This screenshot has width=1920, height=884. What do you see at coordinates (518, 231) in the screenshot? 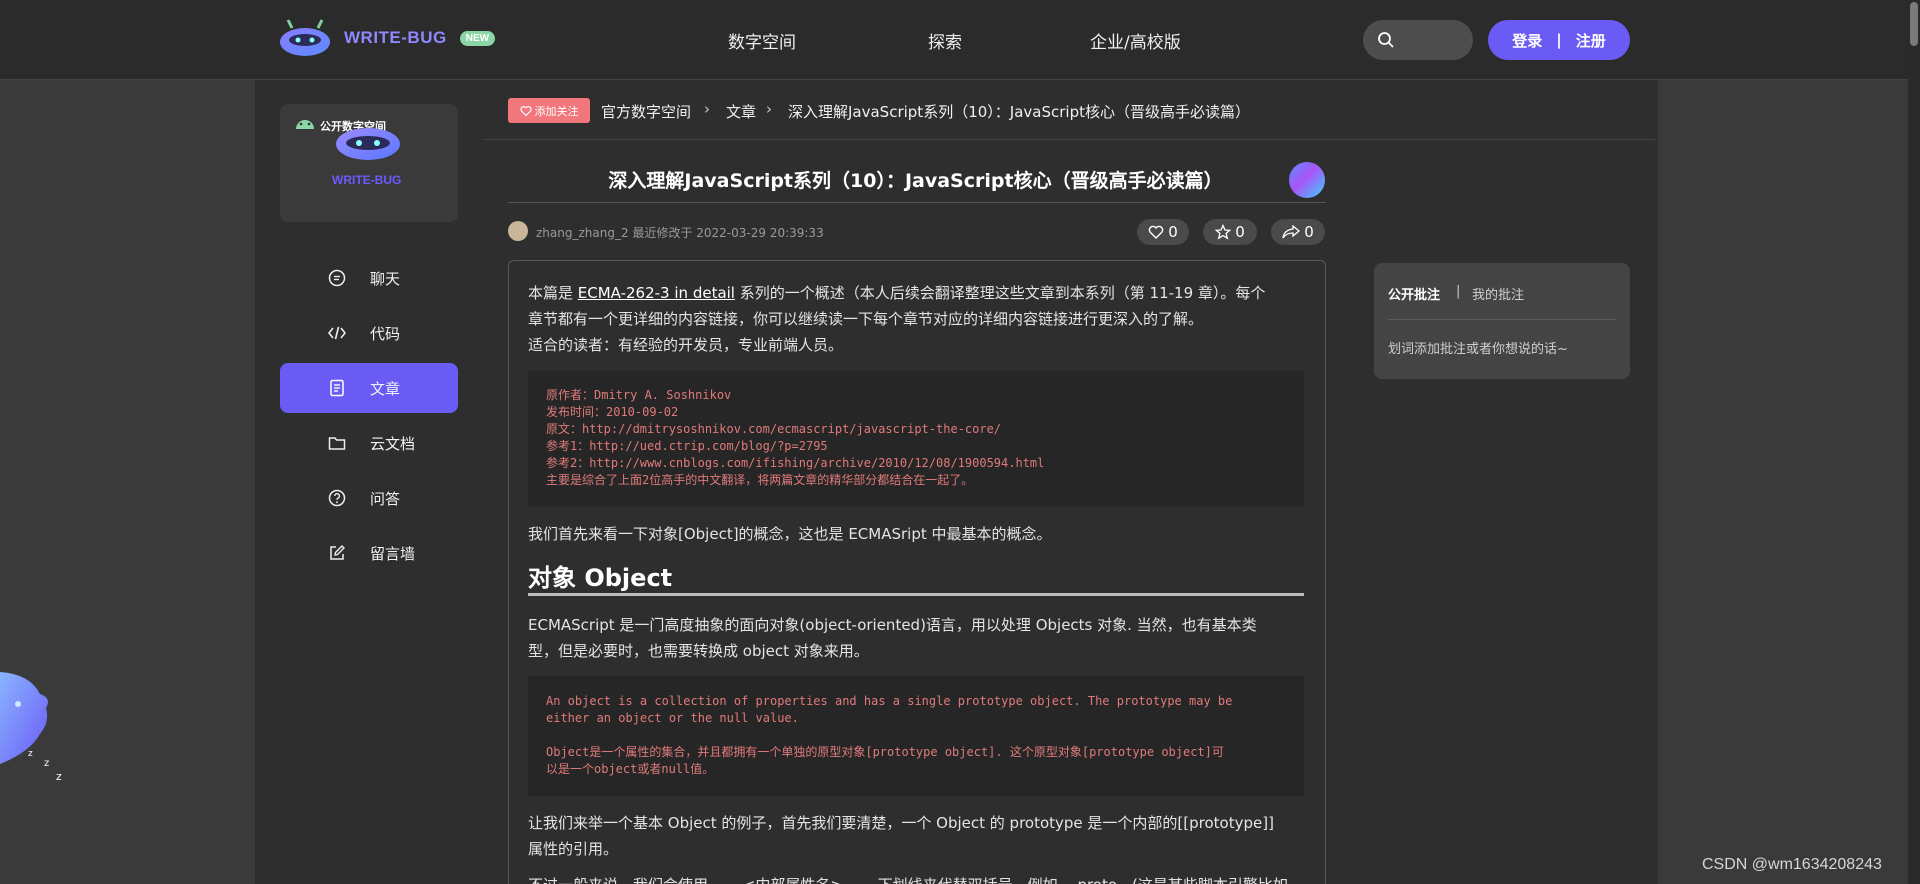
I see `avatar` at bounding box center [518, 231].